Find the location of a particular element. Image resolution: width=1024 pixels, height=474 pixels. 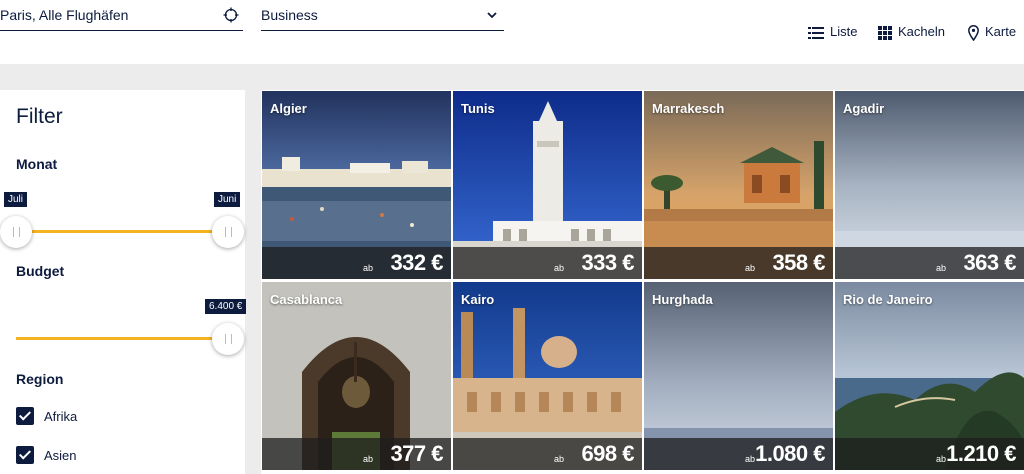

region-heading: Region is located at coordinates (40, 379).